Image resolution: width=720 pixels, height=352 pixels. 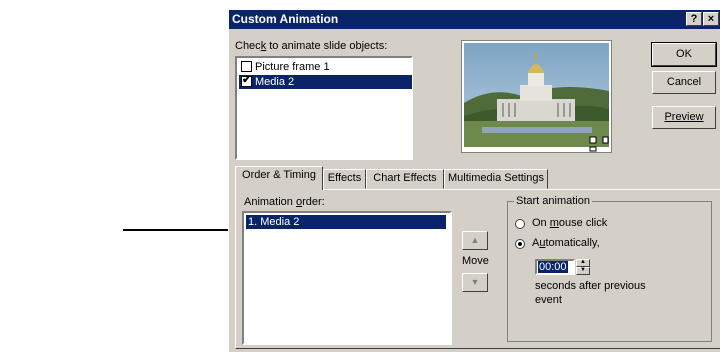 I want to click on up-arrow-icon: ▲, so click(x=475, y=240).